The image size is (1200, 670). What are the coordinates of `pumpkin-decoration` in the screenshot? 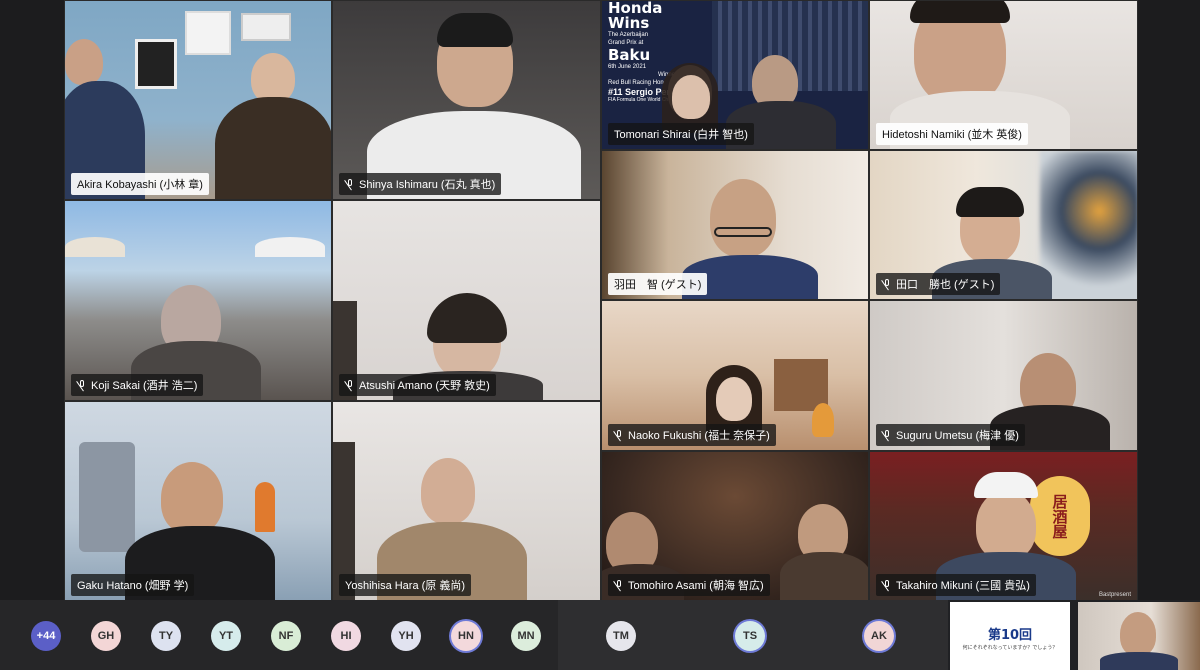 It's located at (823, 420).